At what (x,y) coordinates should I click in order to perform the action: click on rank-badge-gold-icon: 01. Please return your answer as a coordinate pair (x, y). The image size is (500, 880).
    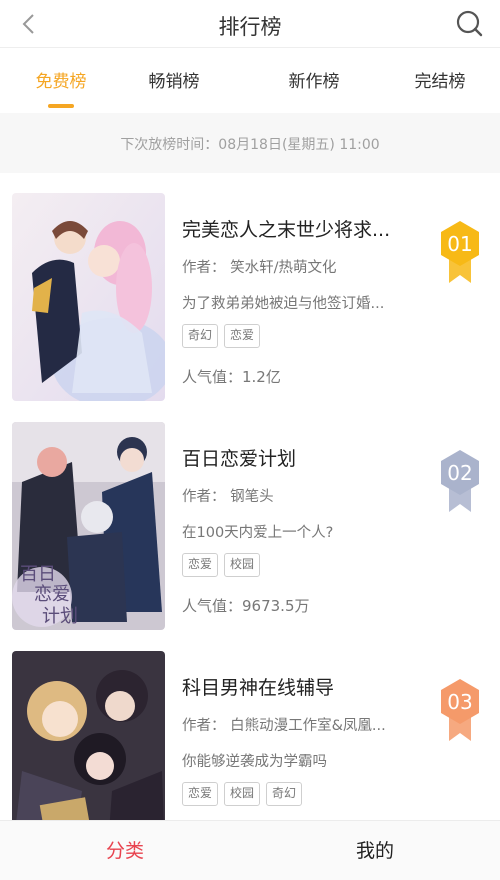
    Looking at the image, I should click on (460, 252).